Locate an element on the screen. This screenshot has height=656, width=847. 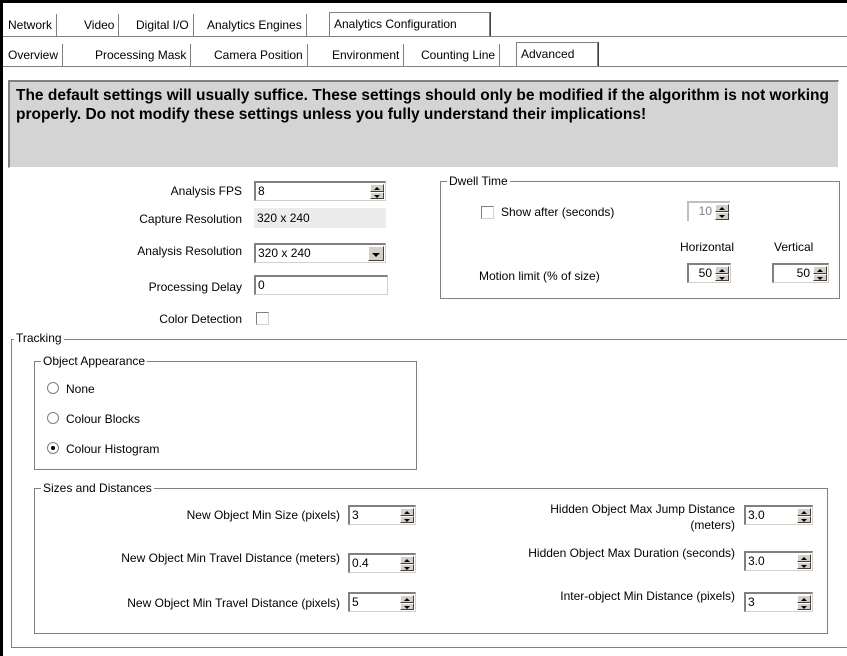
tab-environment: Environment is located at coordinates (366, 55).